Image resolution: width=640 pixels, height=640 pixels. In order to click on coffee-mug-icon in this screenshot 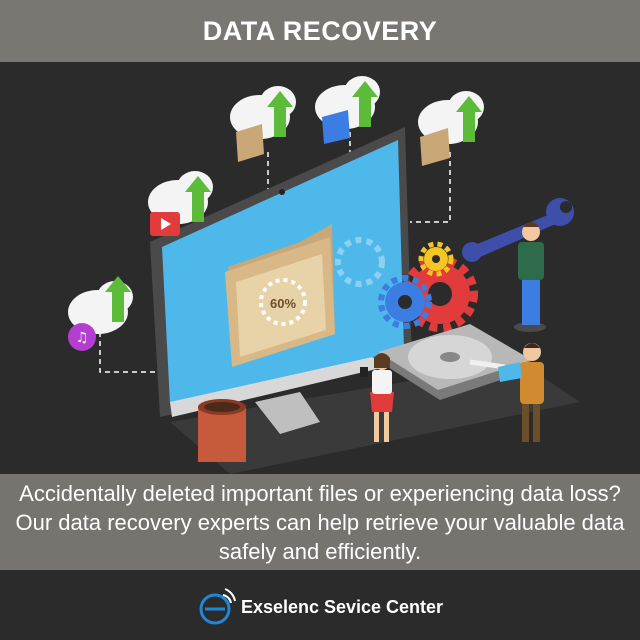, I will do `click(222, 430)`.